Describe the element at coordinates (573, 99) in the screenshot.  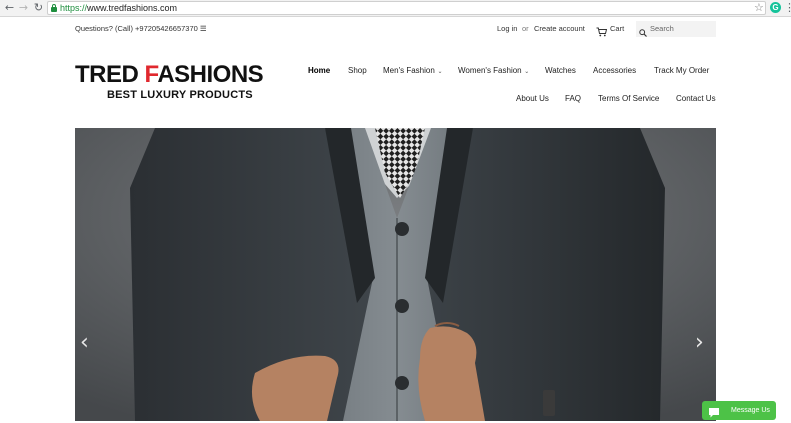
I see `nav-faq: FAQ` at that location.